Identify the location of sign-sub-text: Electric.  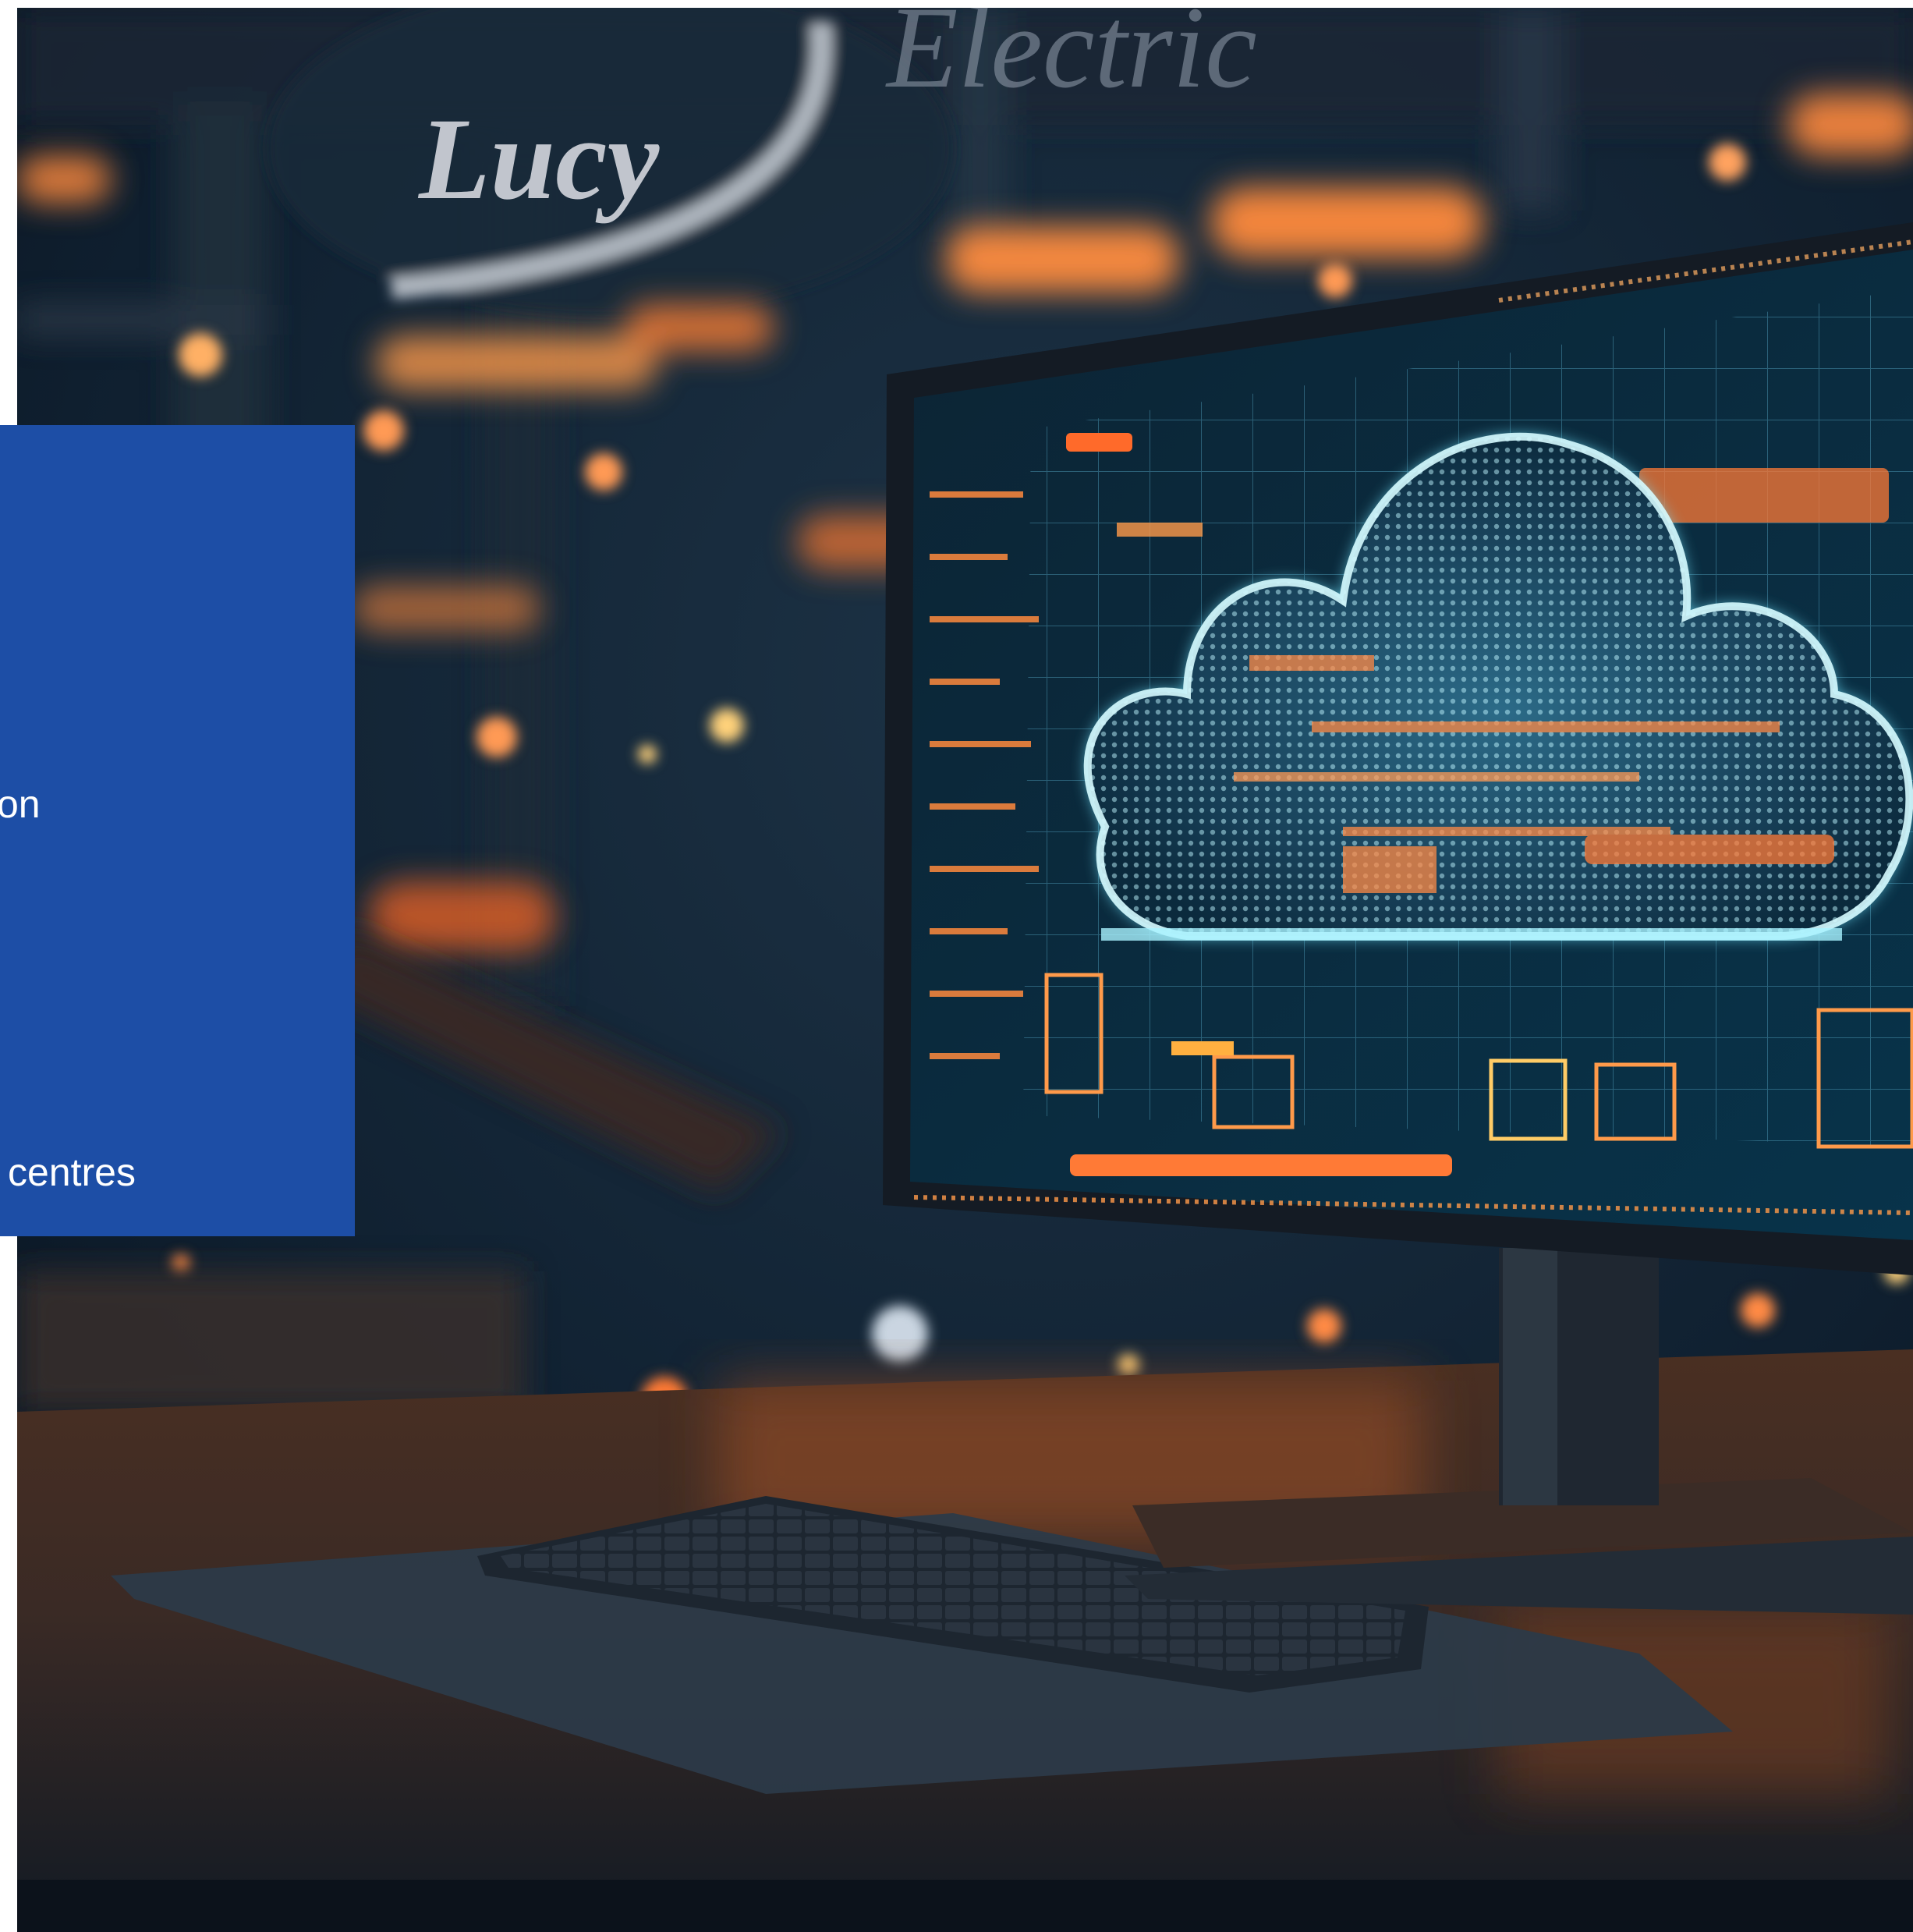
(1072, 60).